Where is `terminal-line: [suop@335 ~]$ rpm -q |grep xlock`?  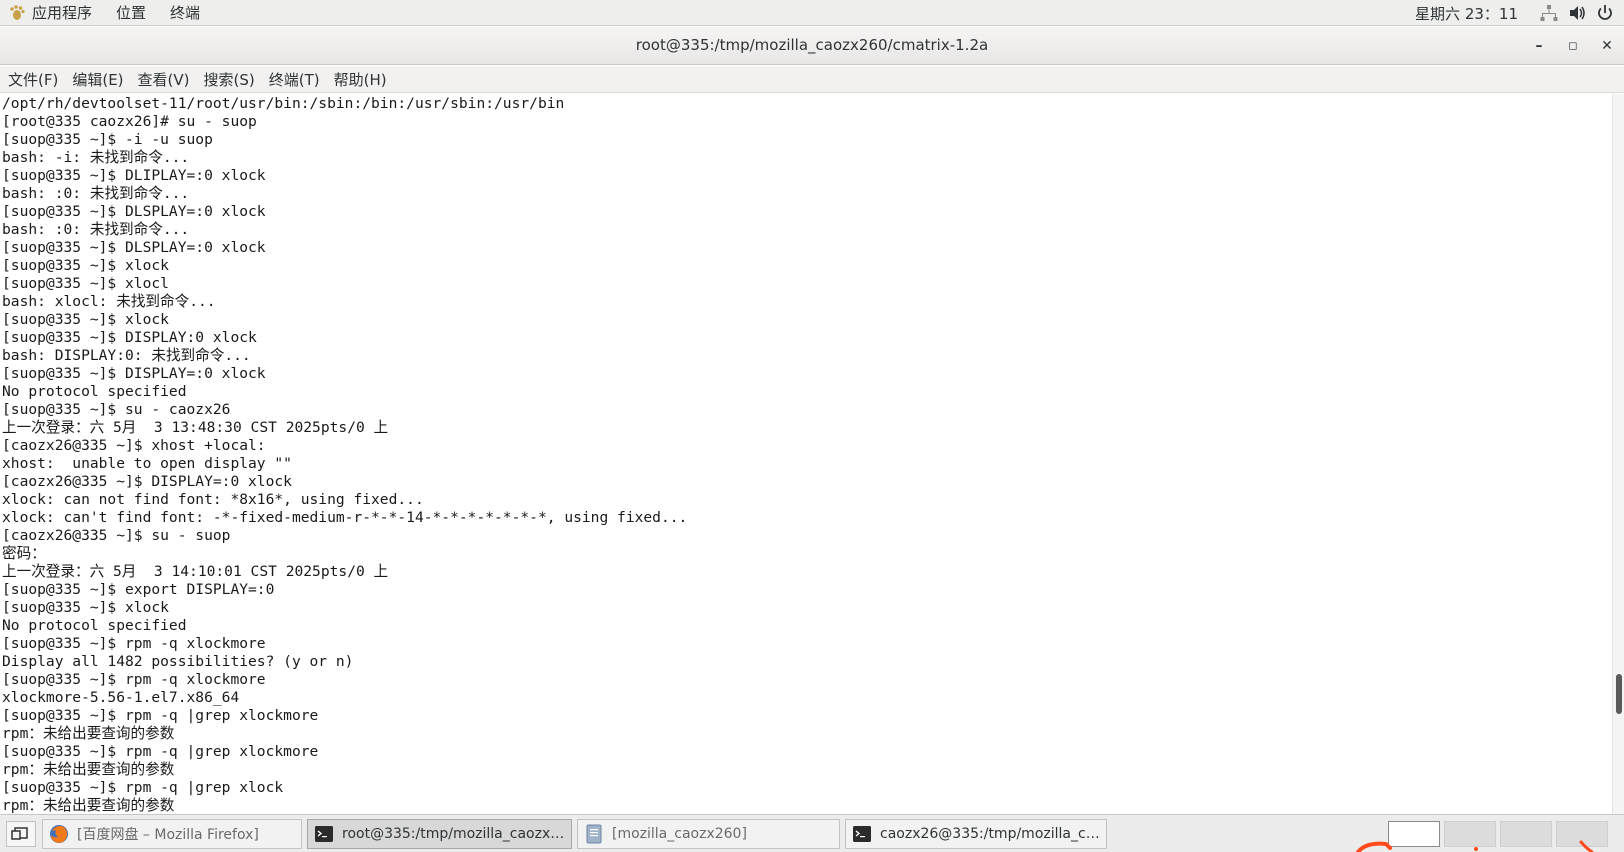
terminal-line: [suop@335 ~]$ rpm -q |grep xlock is located at coordinates (143, 787).